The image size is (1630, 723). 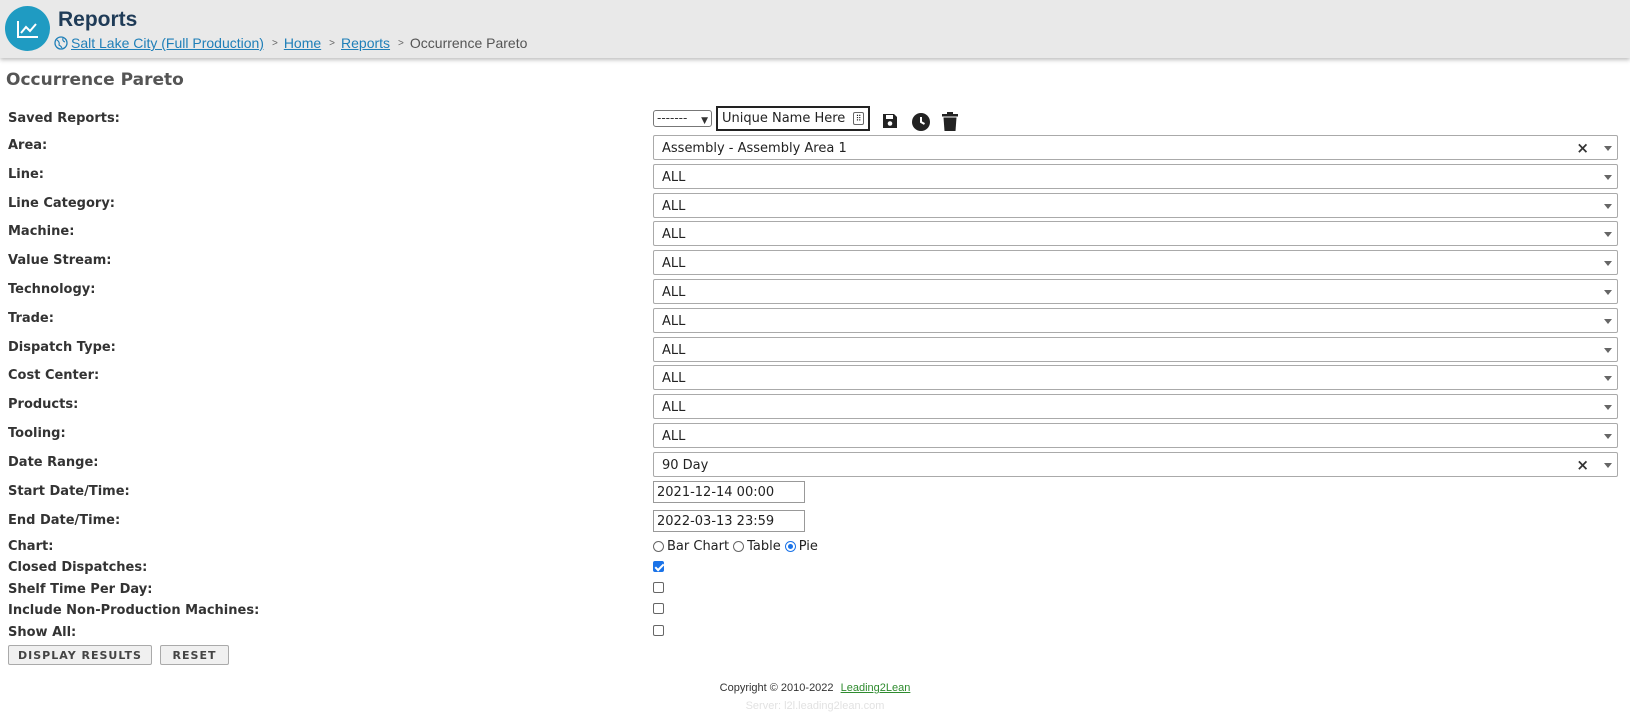 I want to click on display-results-button: DISPLAY RESULTS, so click(x=80, y=655).